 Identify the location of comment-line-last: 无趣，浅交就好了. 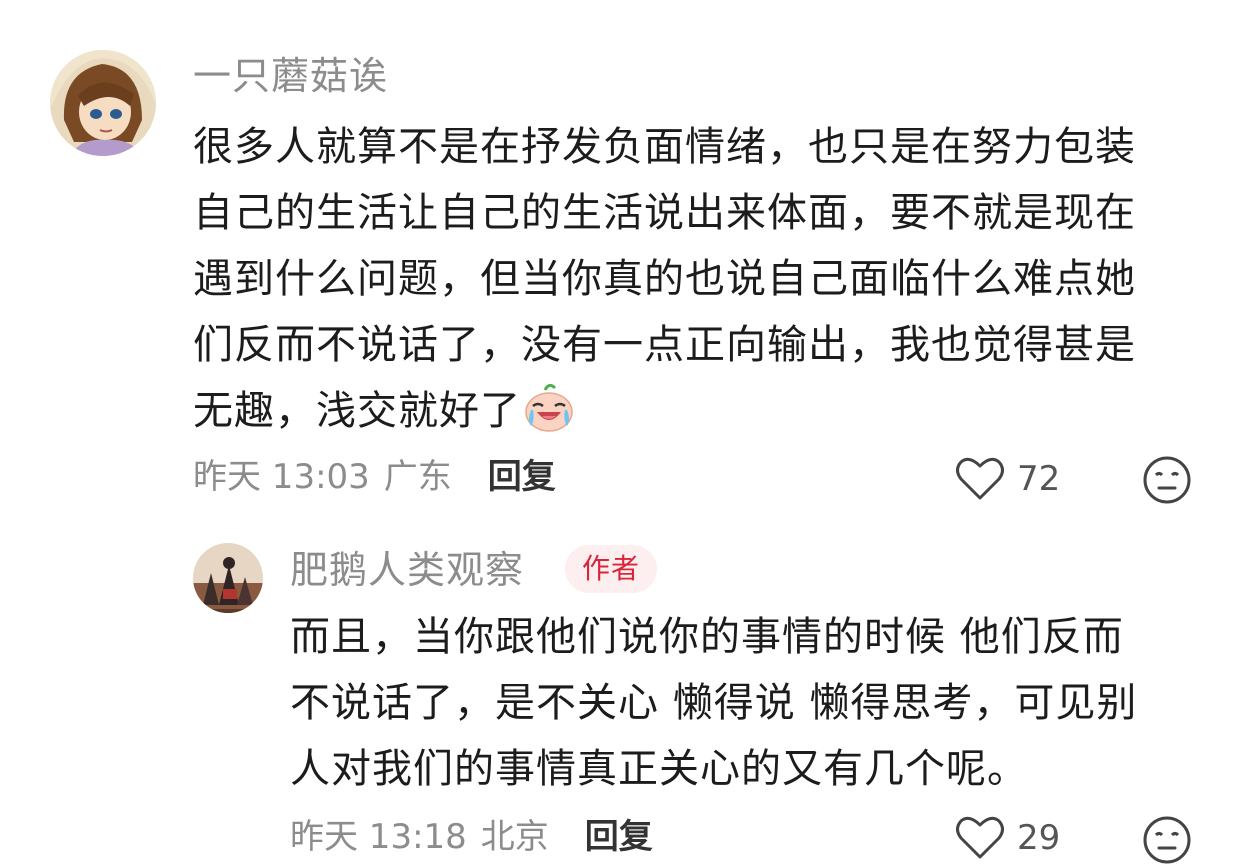
(664, 411).